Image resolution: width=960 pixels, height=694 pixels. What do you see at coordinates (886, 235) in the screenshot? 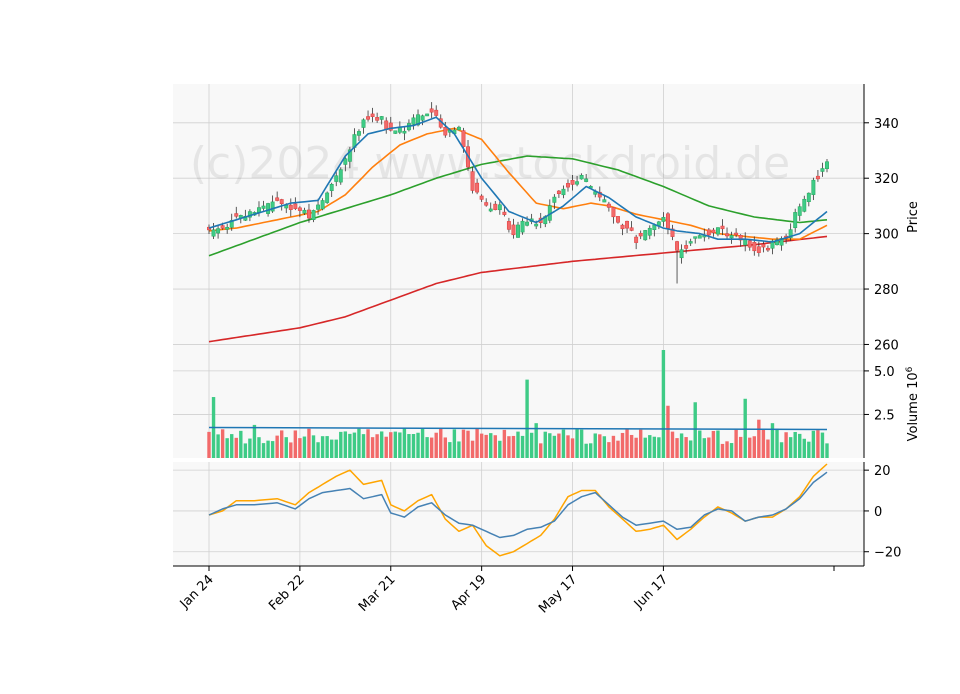
I see `price-tick-label: 300` at bounding box center [886, 235].